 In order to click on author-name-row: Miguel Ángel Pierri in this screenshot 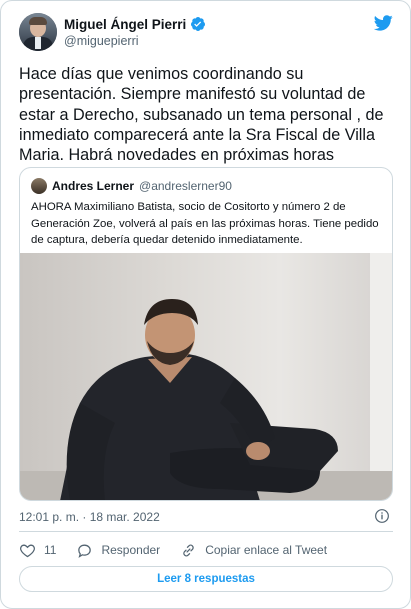, I will do `click(135, 24)`.